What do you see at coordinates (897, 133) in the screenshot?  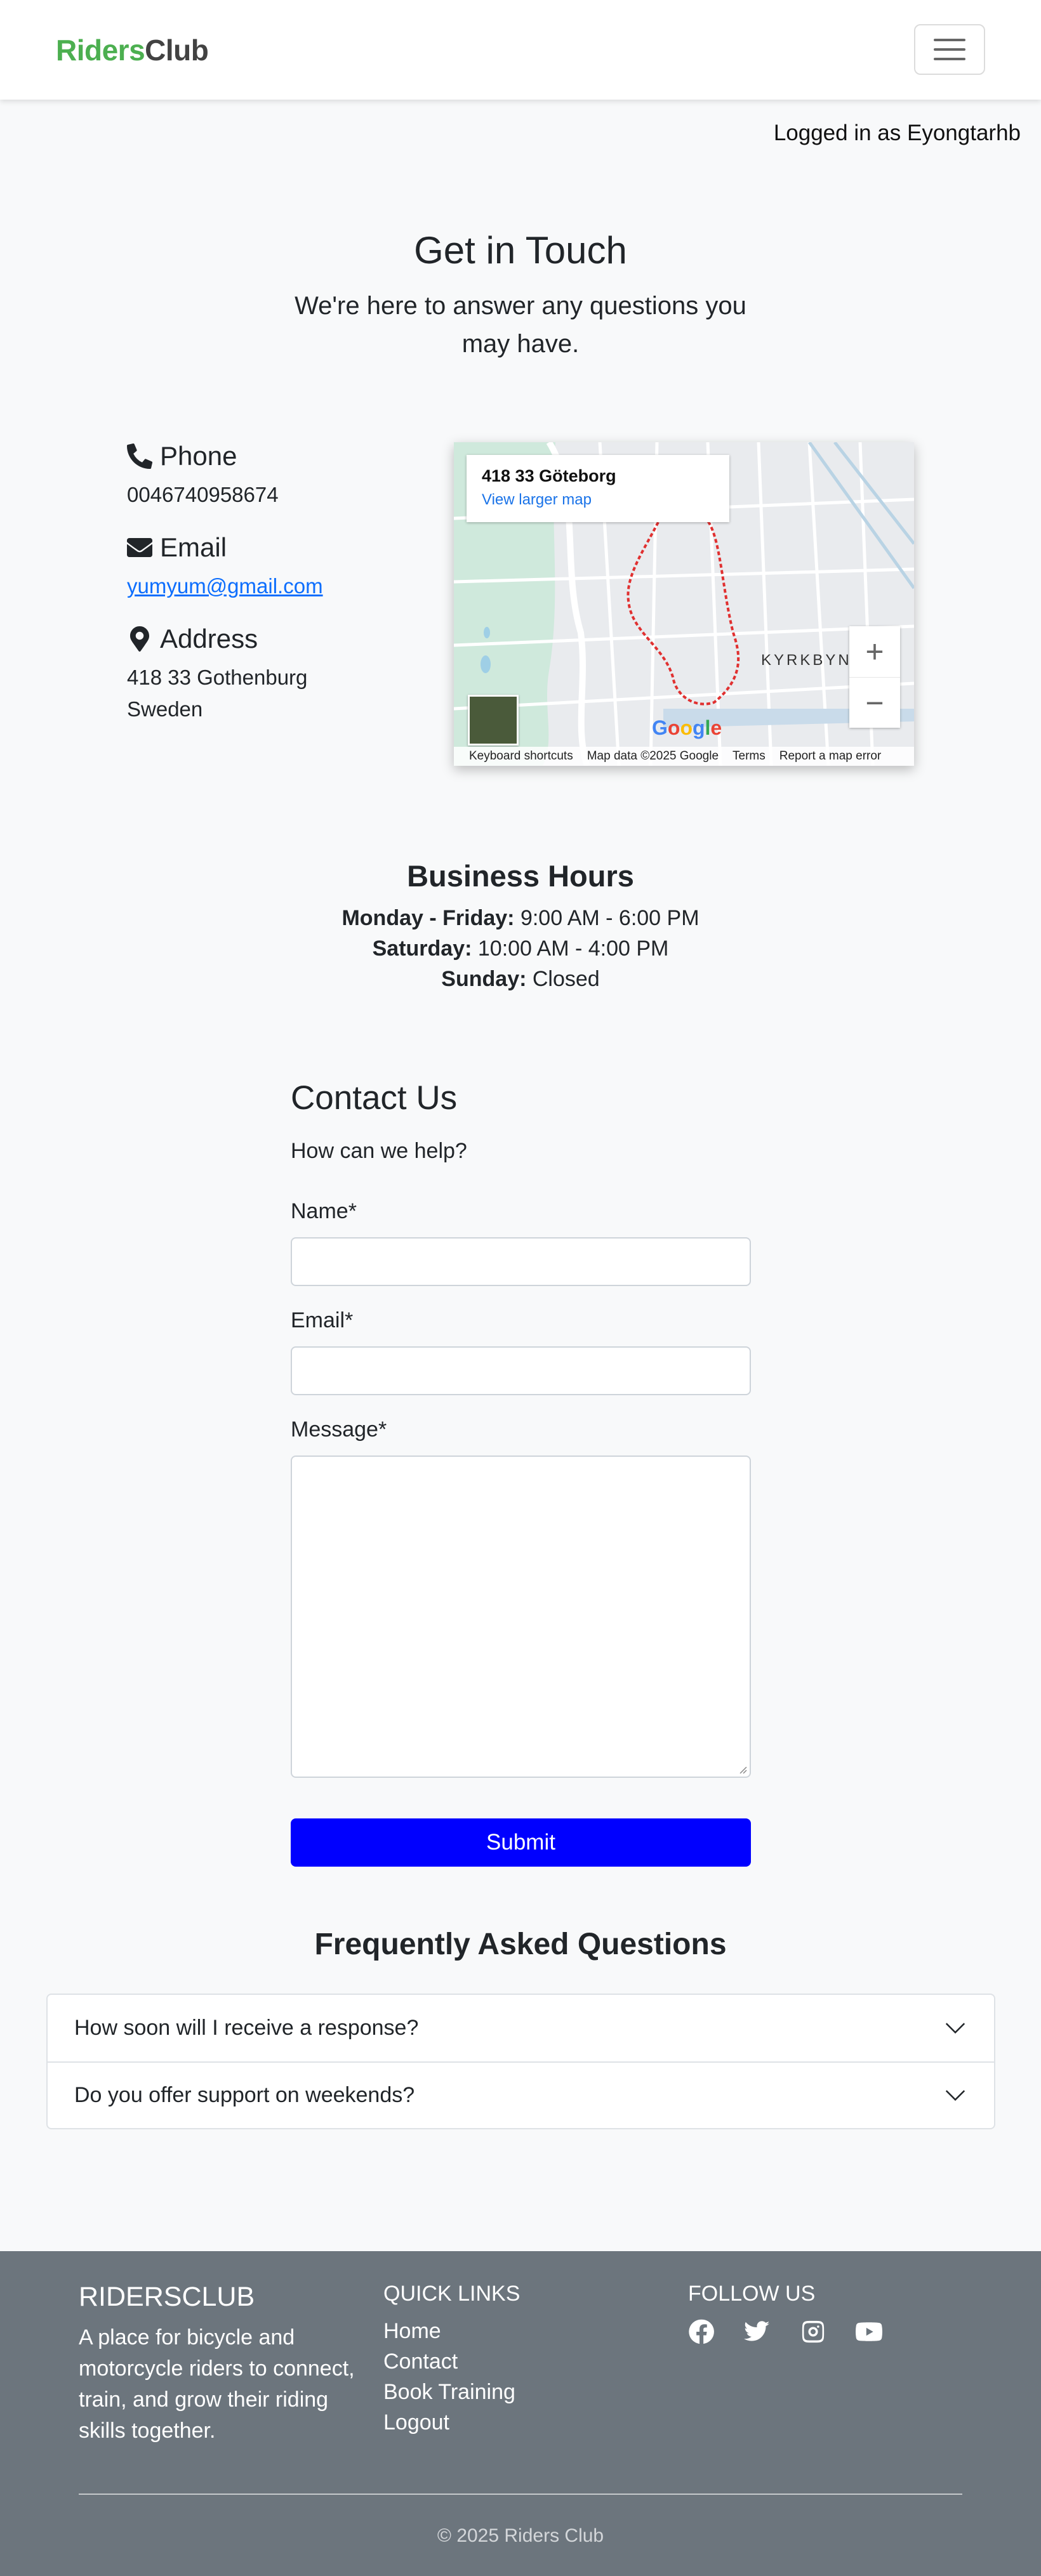 I see `logged-in-status: Logged in as Eyongtarhb` at bounding box center [897, 133].